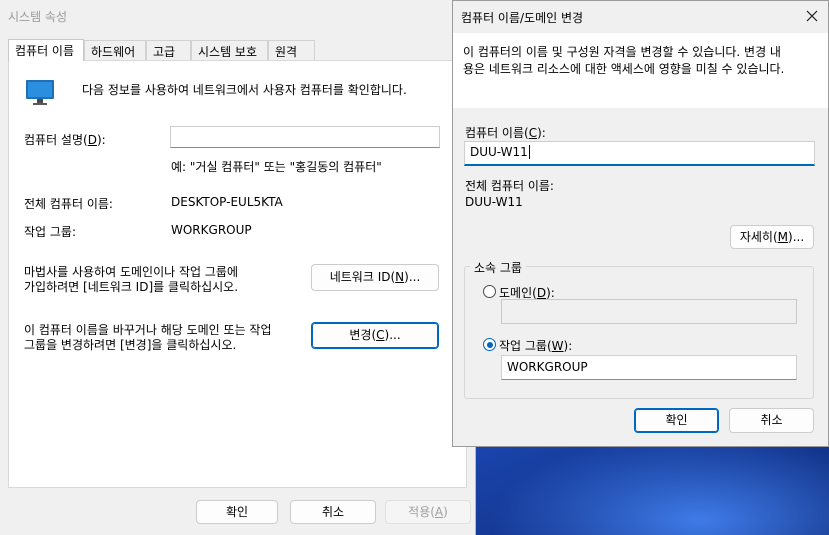 Image resolution: width=829 pixels, height=535 pixels. Describe the element at coordinates (40, 93) in the screenshot. I see `monitor-icon` at that location.